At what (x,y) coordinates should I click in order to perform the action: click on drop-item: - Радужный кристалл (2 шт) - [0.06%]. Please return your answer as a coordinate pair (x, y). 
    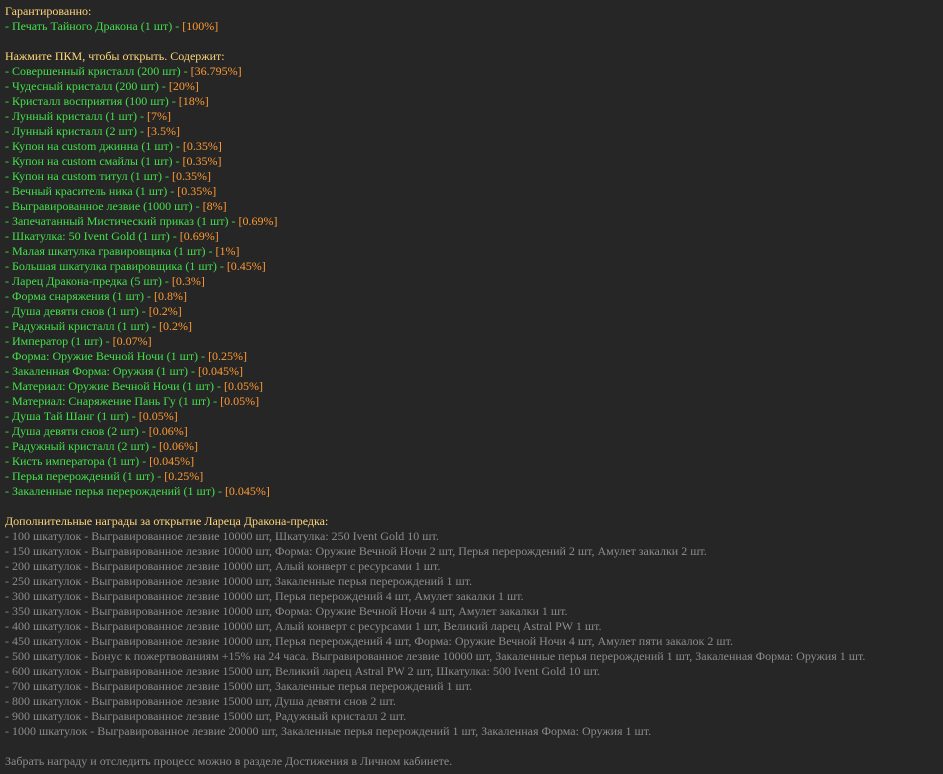
    Looking at the image, I should click on (471, 446).